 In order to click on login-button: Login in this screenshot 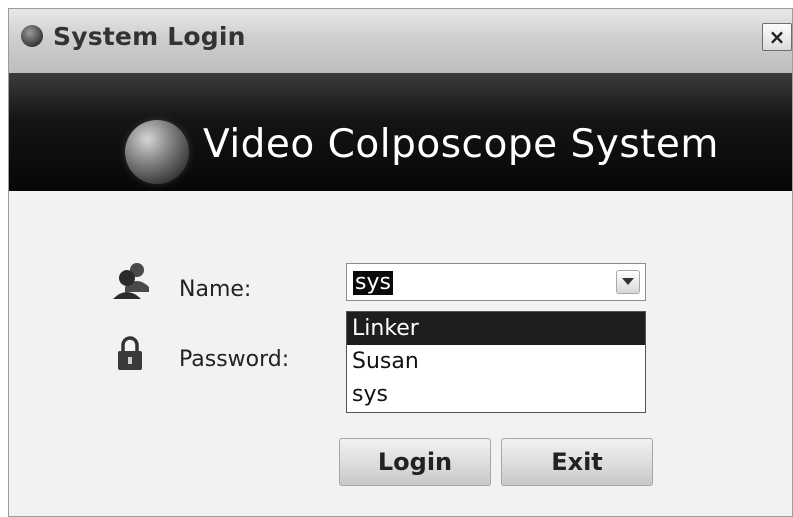, I will do `click(415, 462)`.